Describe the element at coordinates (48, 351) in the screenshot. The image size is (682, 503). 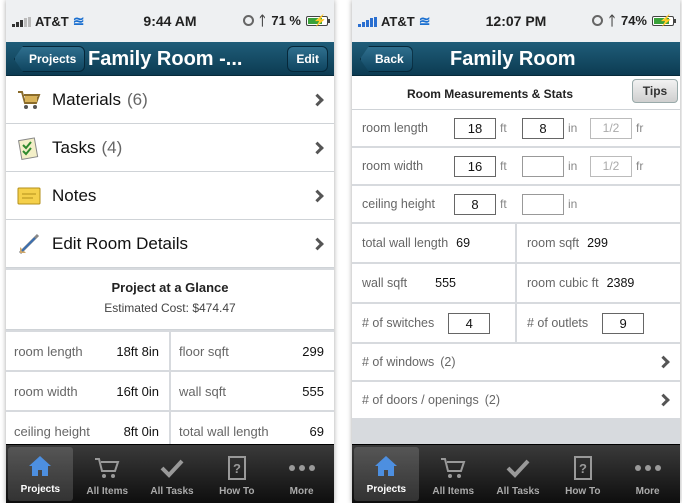
I see `stat-label: room length` at that location.